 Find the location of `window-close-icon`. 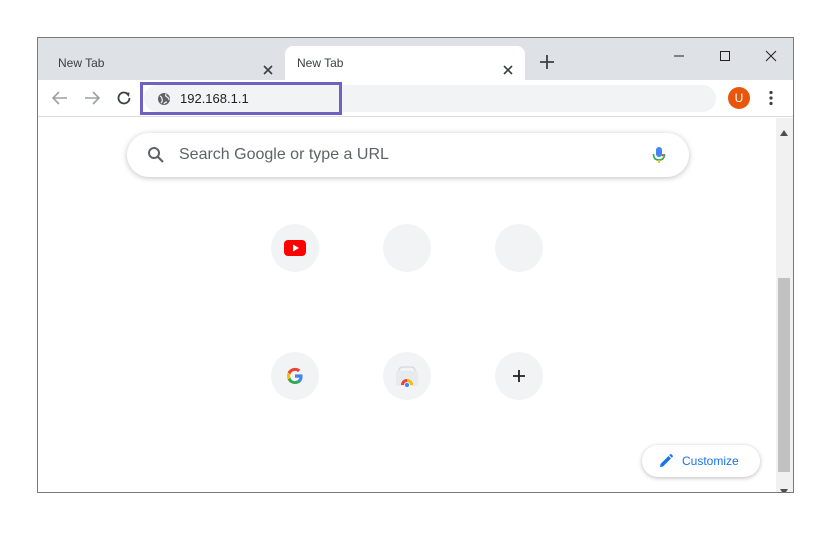

window-close-icon is located at coordinates (770, 56).